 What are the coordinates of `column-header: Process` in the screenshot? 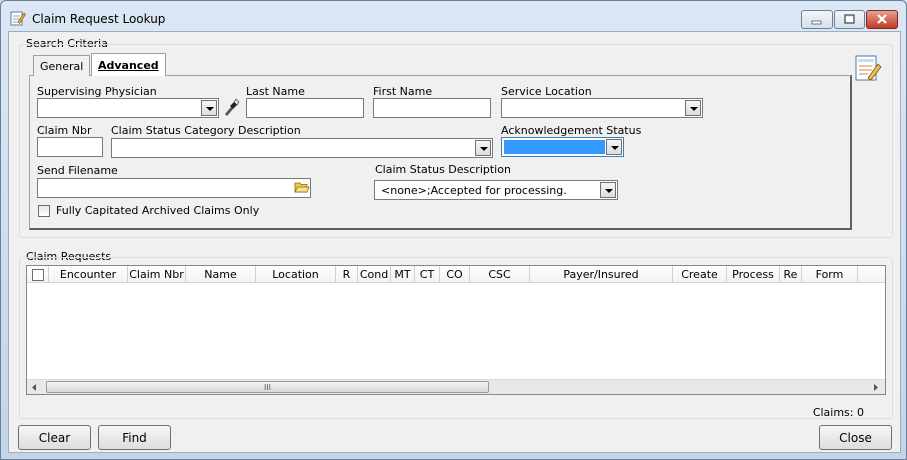 It's located at (753, 274).